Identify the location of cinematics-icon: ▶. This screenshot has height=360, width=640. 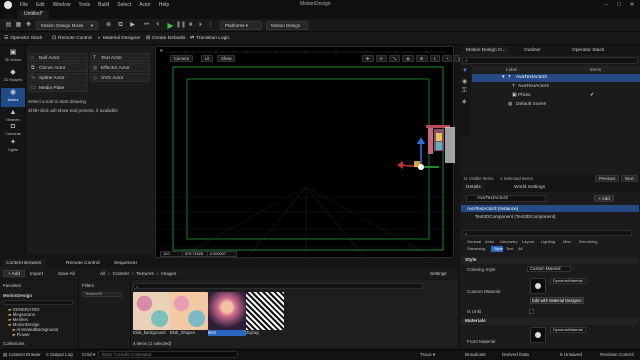
(132, 25).